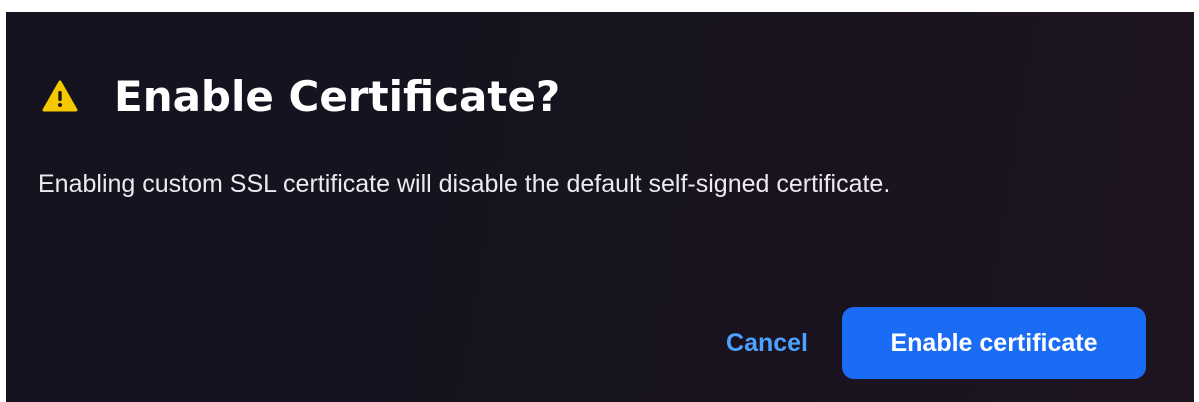  I want to click on dialog-actions: Cancel Enable certificate, so click(936, 343).